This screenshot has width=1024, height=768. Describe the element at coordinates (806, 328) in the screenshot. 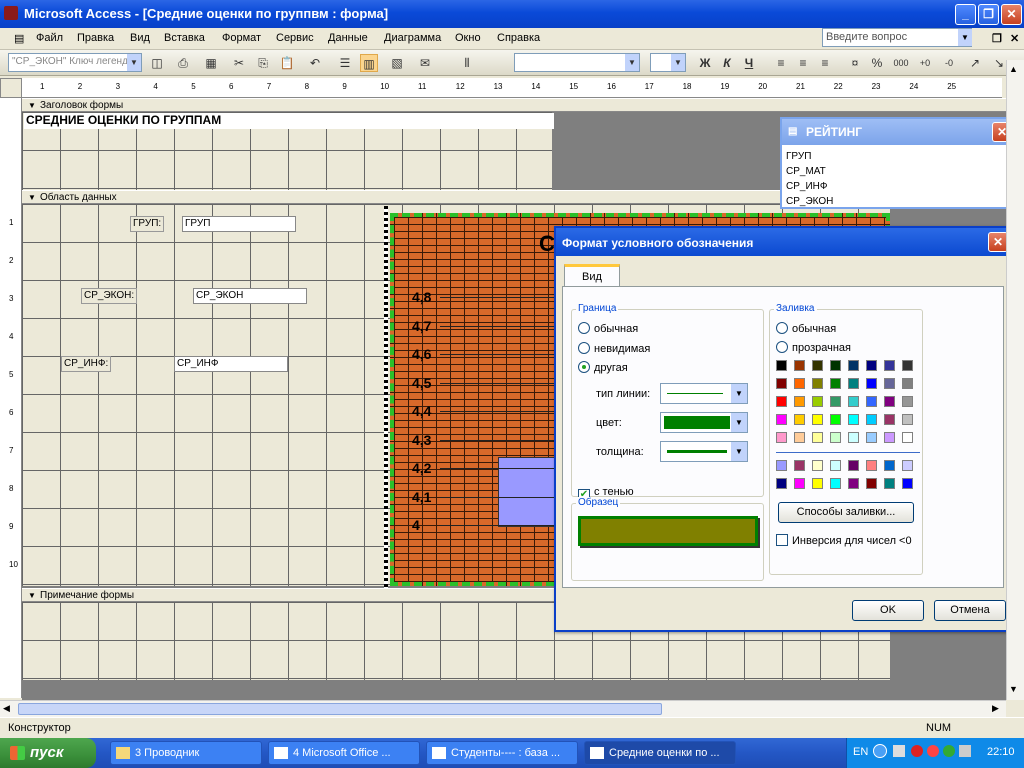

I see `fill-normal-radio: обычная` at that location.